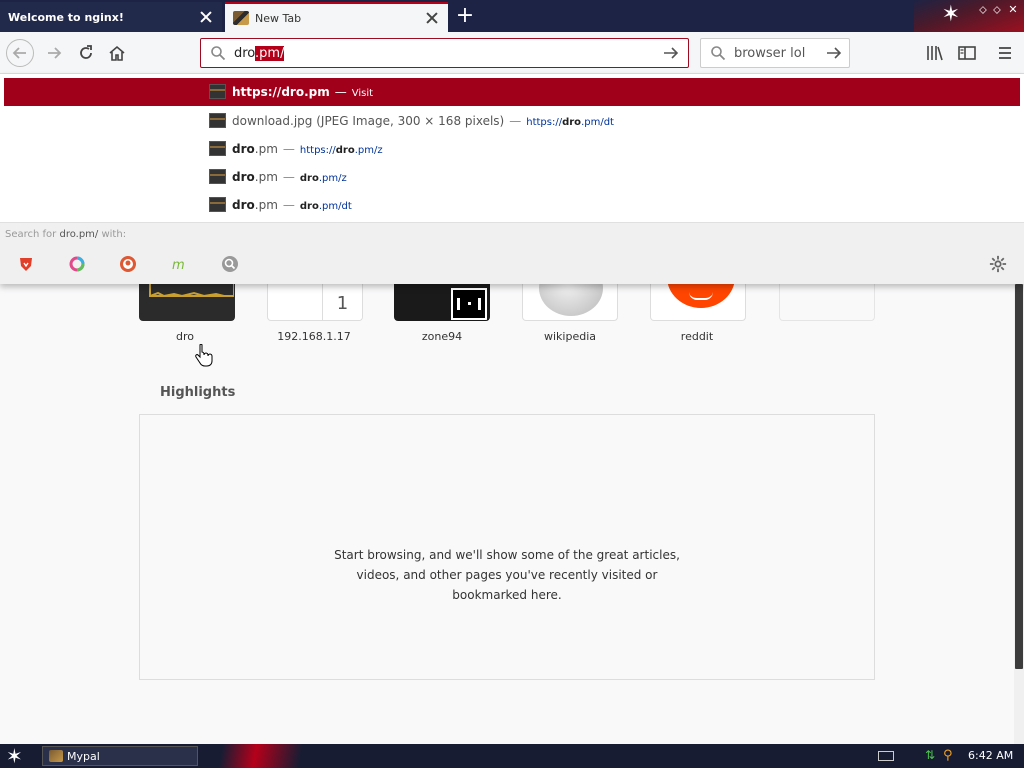 The width and height of the screenshot is (1024, 768). Describe the element at coordinates (570, 336) in the screenshot. I see `topsite-label: wikipedia` at that location.